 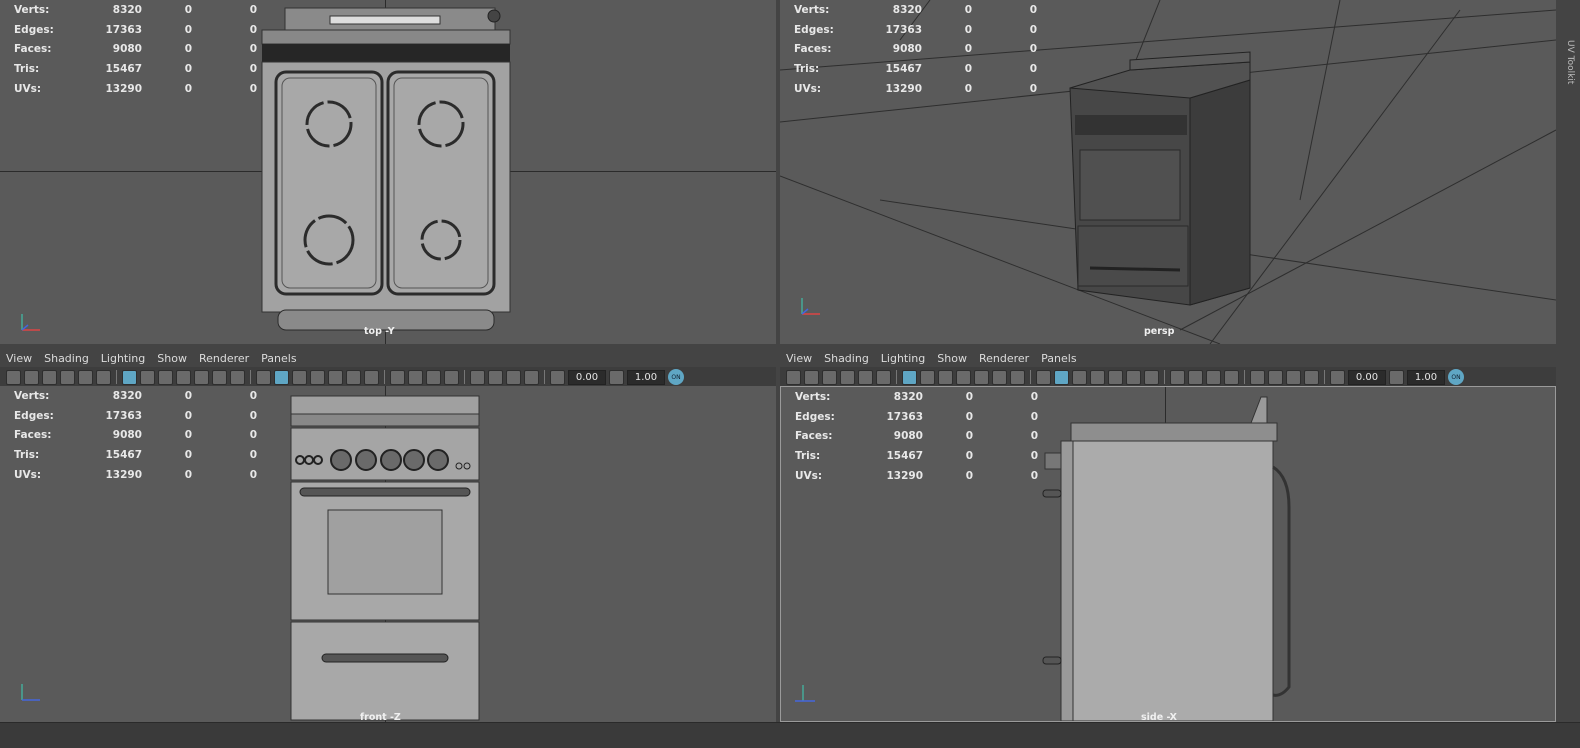 What do you see at coordinates (464, 377) in the screenshot?
I see `toolbar-separator` at bounding box center [464, 377].